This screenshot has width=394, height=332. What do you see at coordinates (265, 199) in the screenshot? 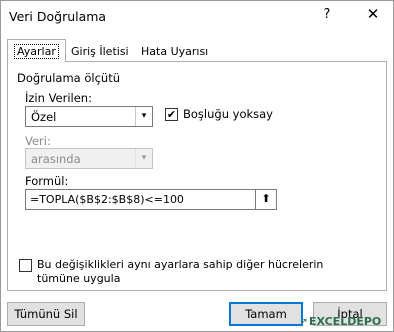
I see `collapse-dialog-icon: ⬆` at bounding box center [265, 199].